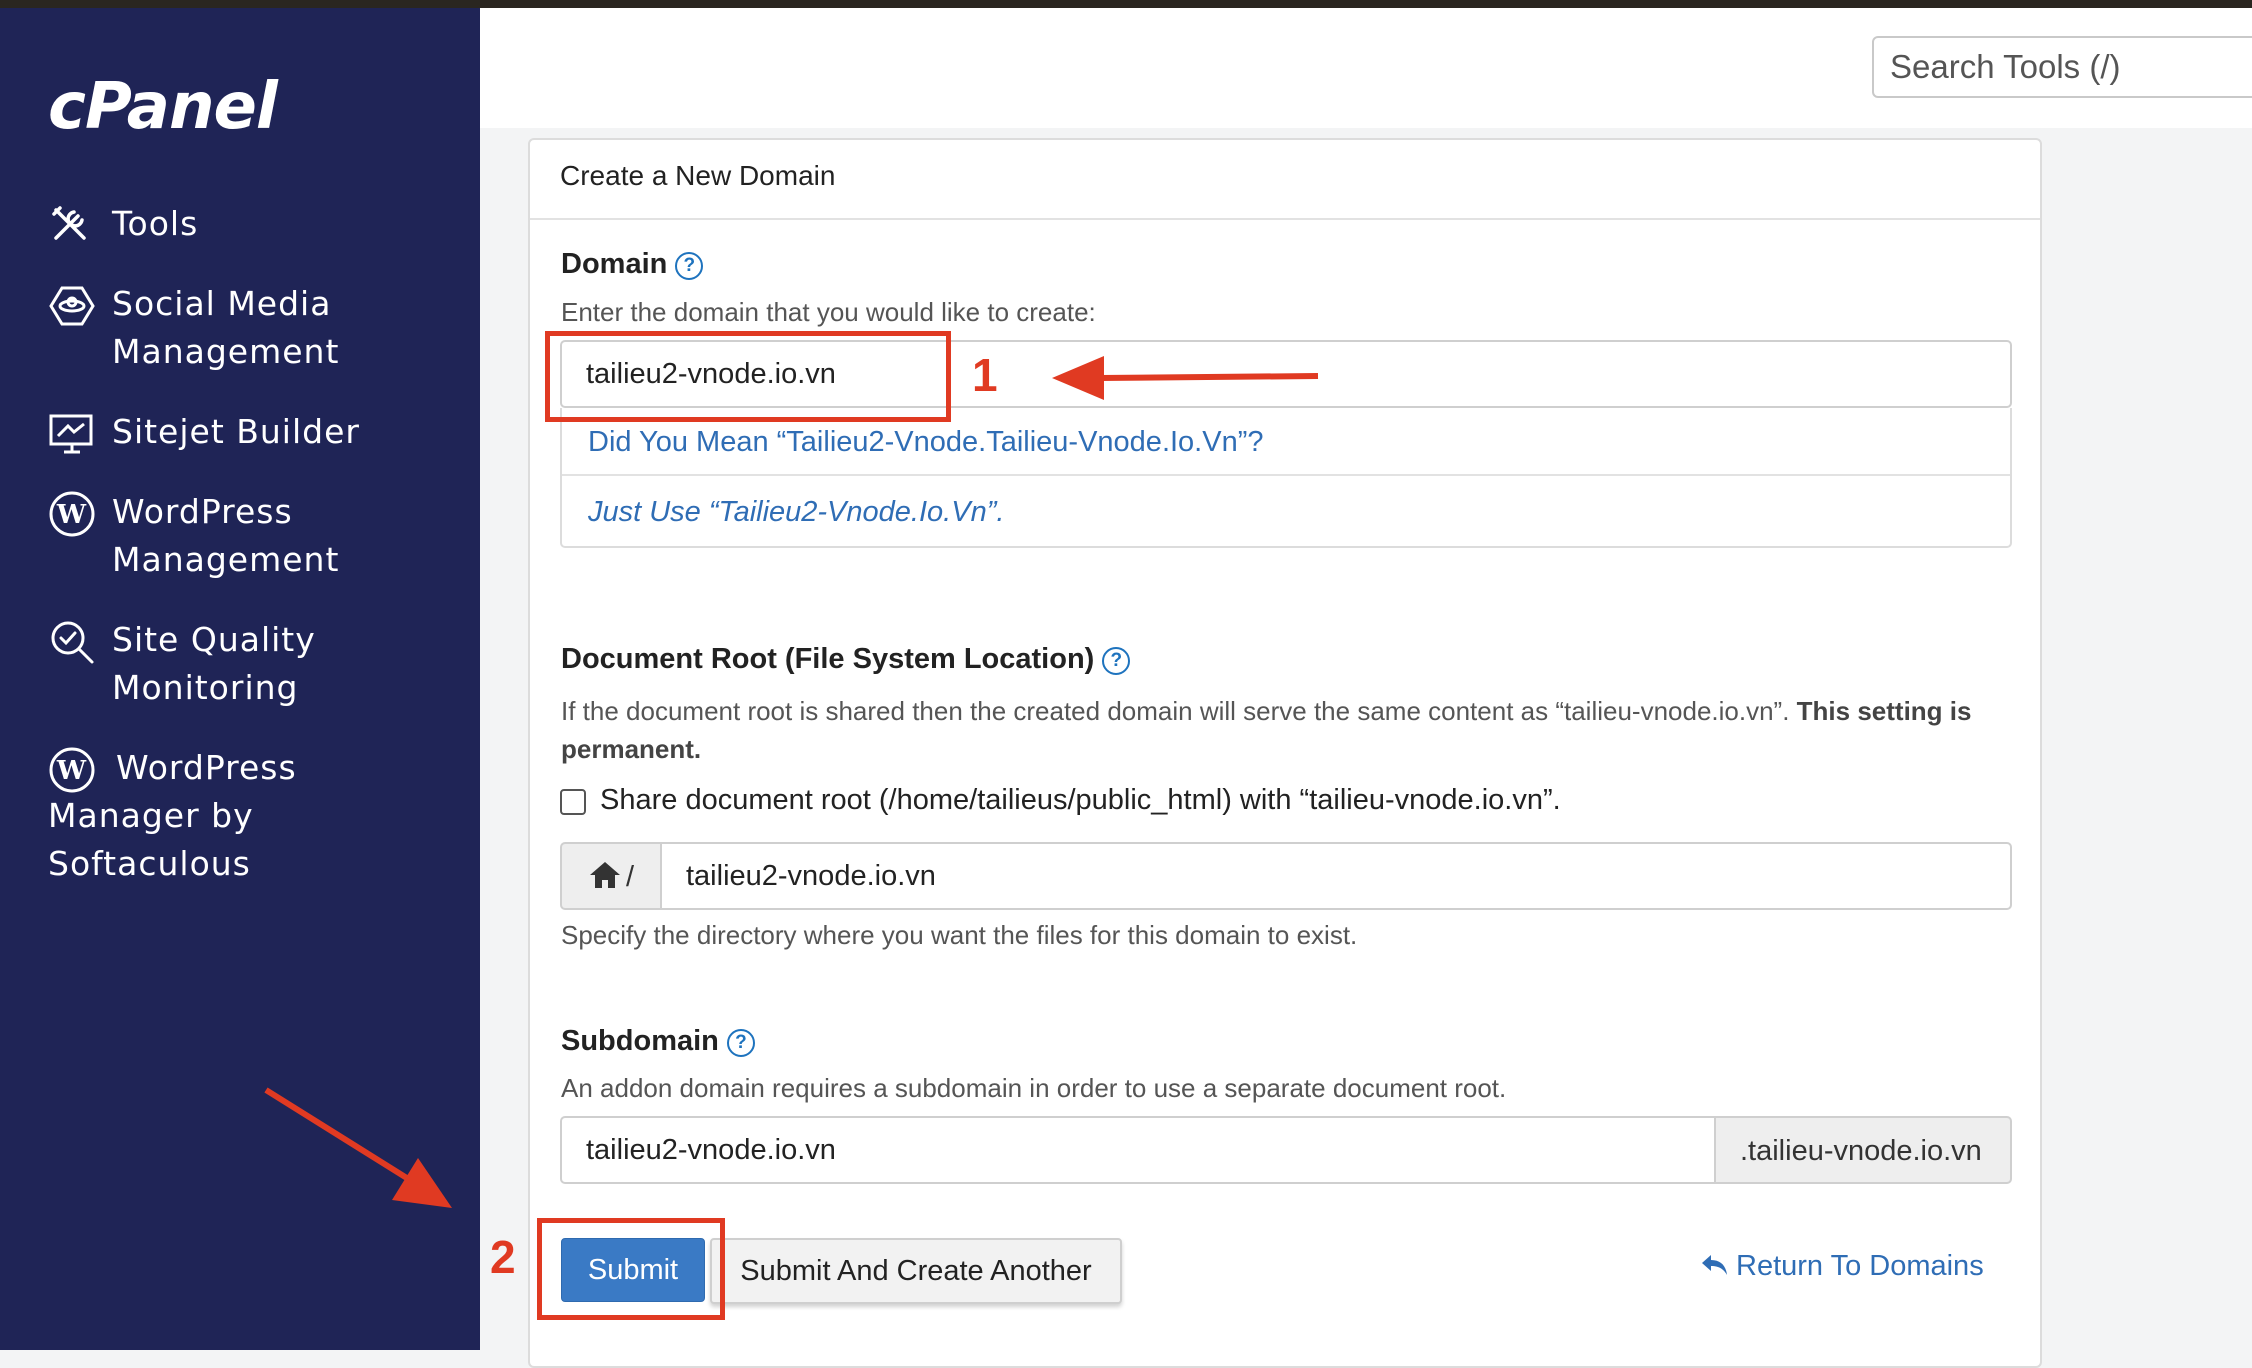 The height and width of the screenshot is (1368, 2252). What do you see at coordinates (1126, 4) in the screenshot?
I see `window-top-edge` at bounding box center [1126, 4].